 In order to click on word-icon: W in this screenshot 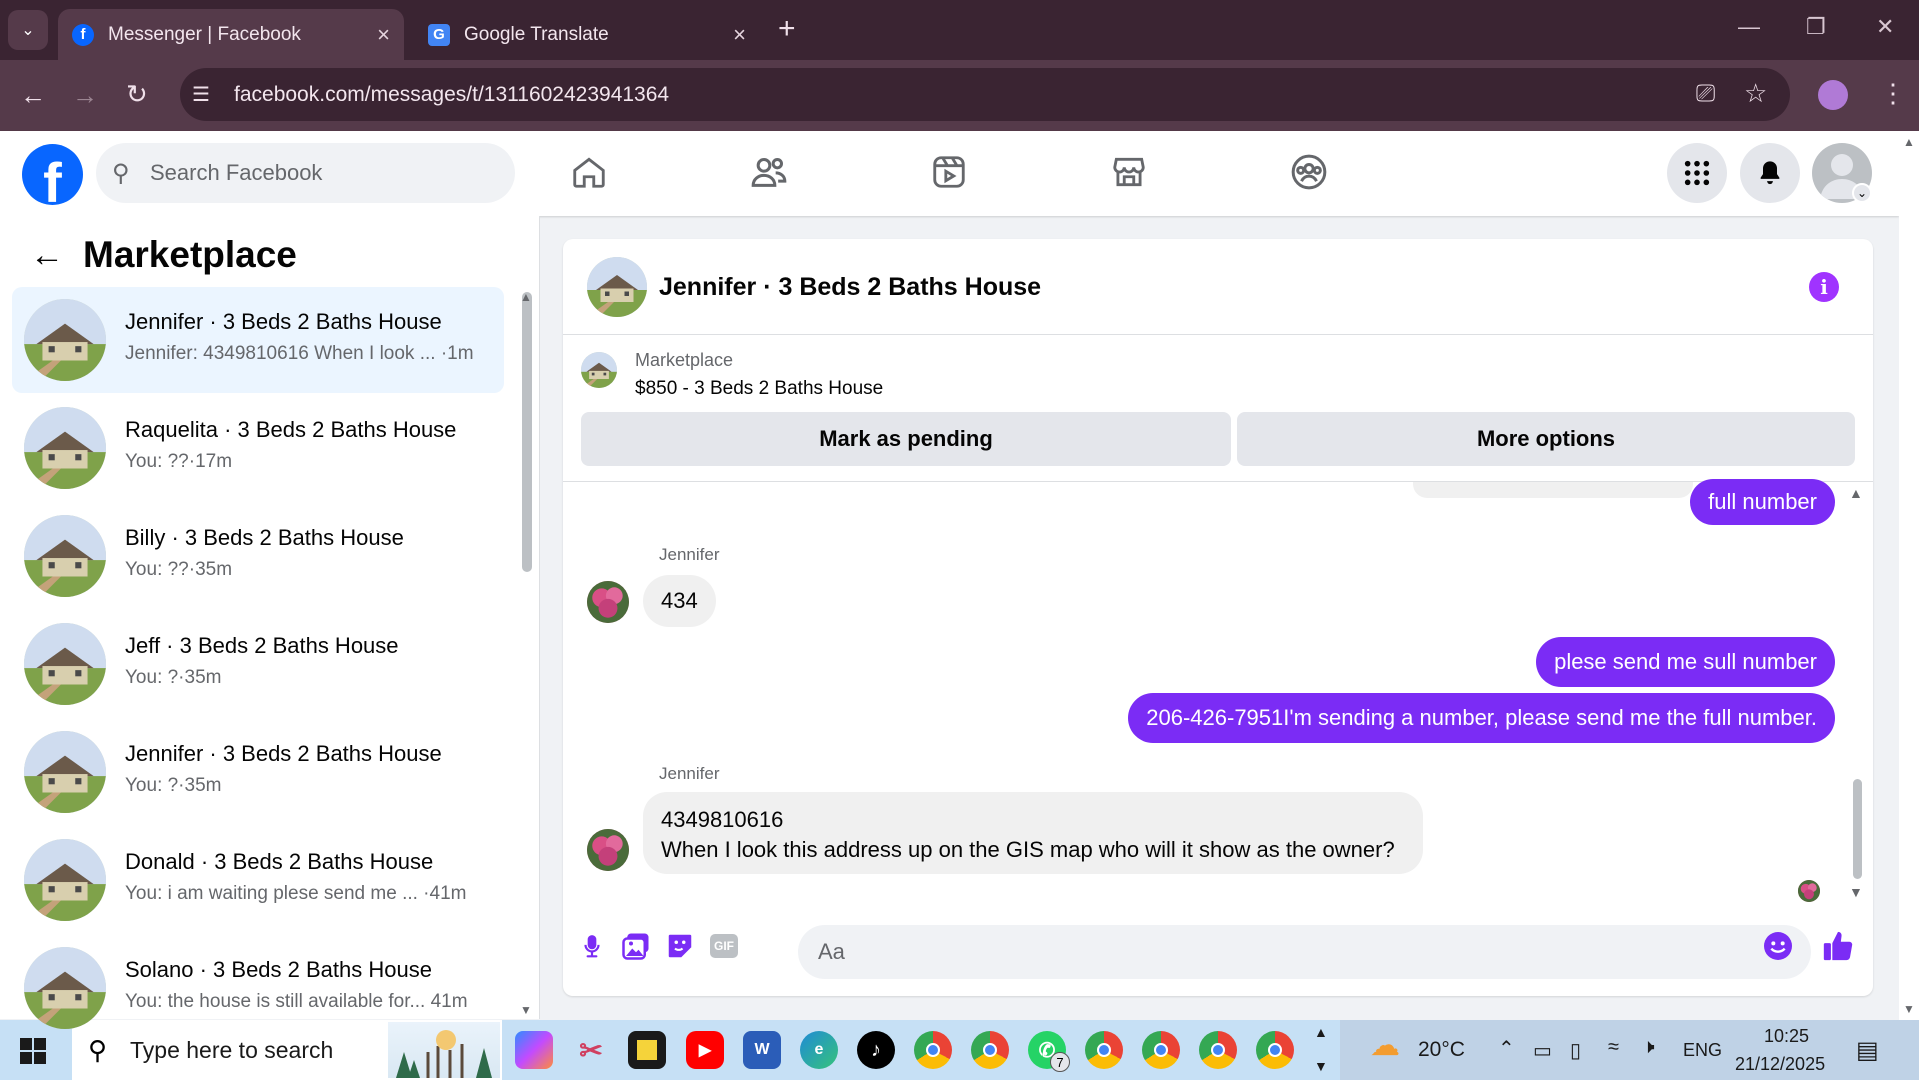, I will do `click(762, 1050)`.